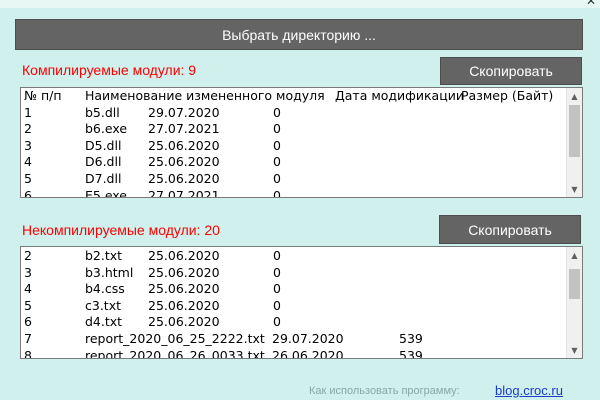 The width and height of the screenshot is (600, 400). Describe the element at coordinates (104, 255) in the screenshot. I see `item-name: b2.txt` at that location.